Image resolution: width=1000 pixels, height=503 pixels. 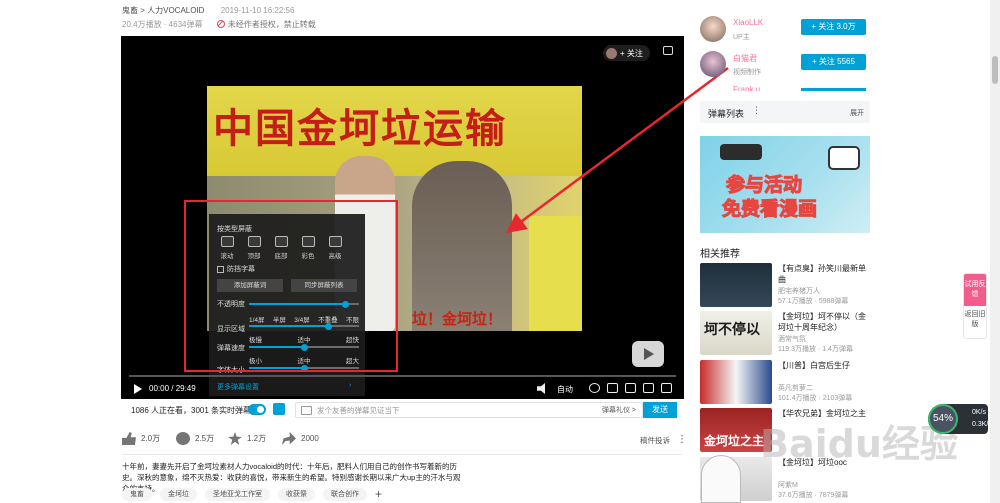 What do you see at coordinates (358, 410) in the screenshot?
I see `danmaku-placeholder: 发个友善的弹幕见证当下` at bounding box center [358, 410].